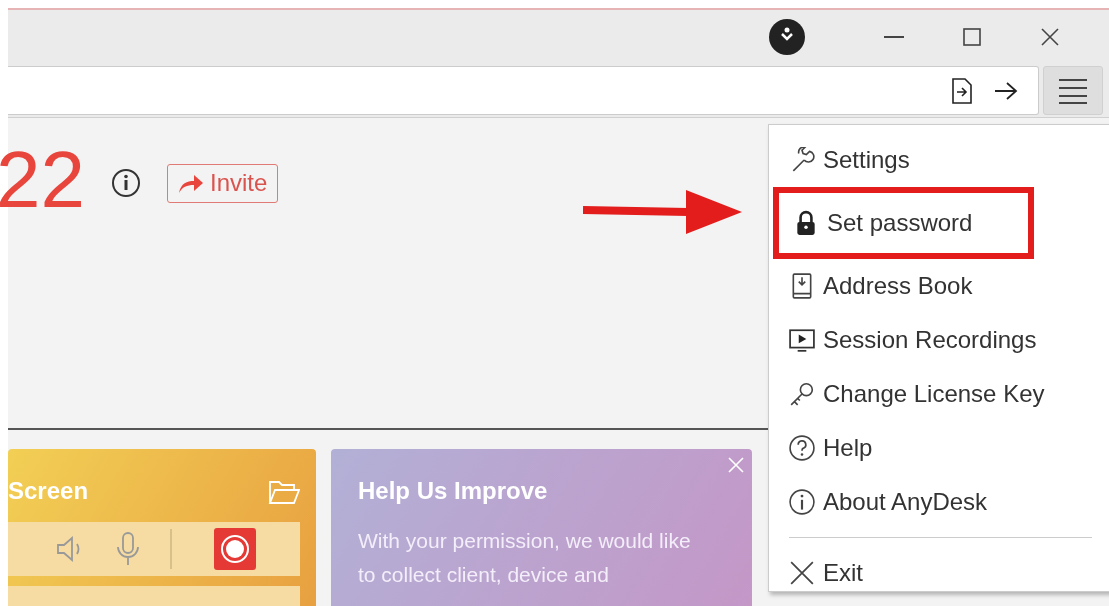 The height and width of the screenshot is (606, 1109). I want to click on key-icon, so click(802, 394).